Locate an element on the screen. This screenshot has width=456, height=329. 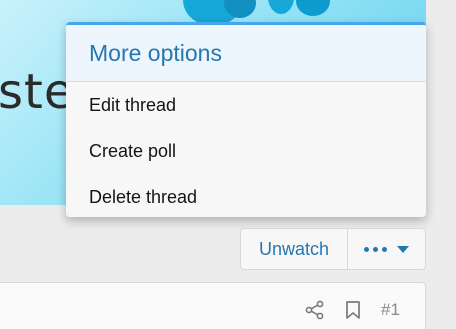
thread-action-buttons: Unwatch is located at coordinates (333, 249).